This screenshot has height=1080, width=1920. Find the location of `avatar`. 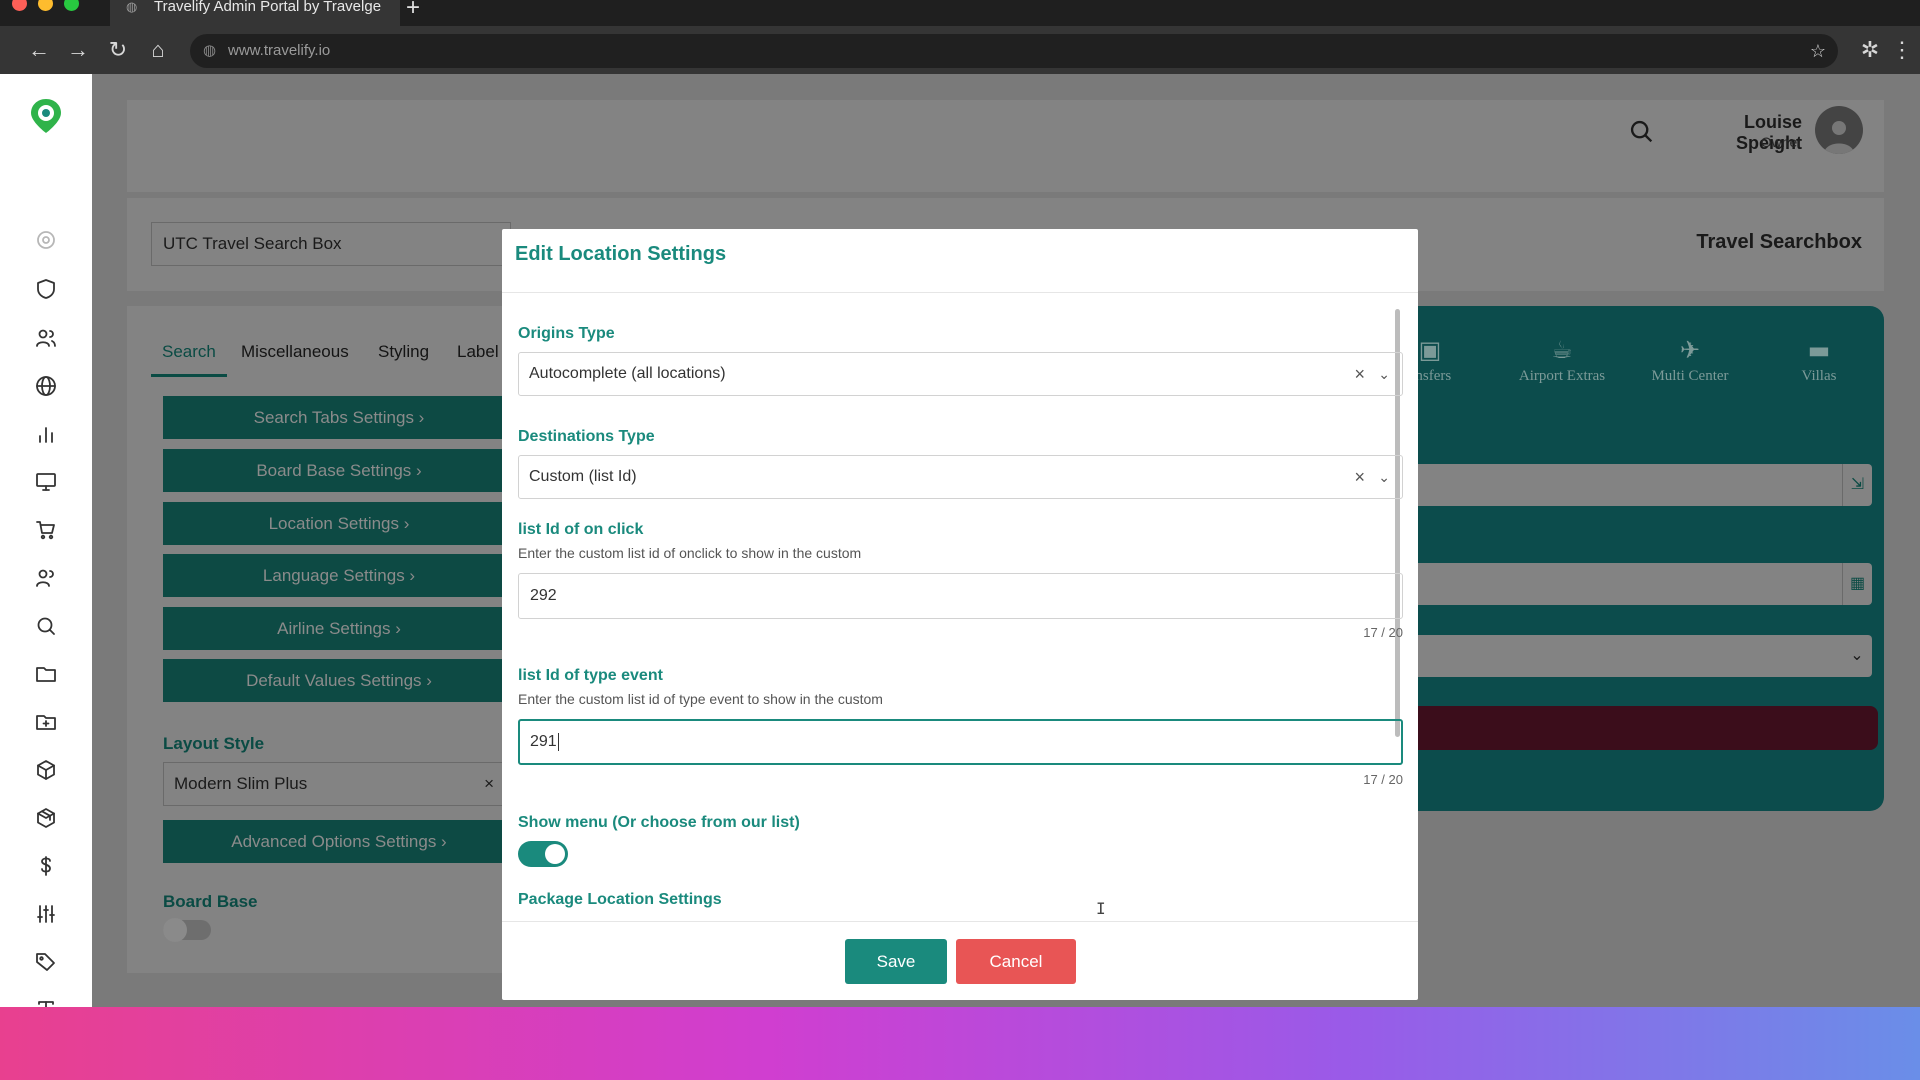

avatar is located at coordinates (1839, 130).